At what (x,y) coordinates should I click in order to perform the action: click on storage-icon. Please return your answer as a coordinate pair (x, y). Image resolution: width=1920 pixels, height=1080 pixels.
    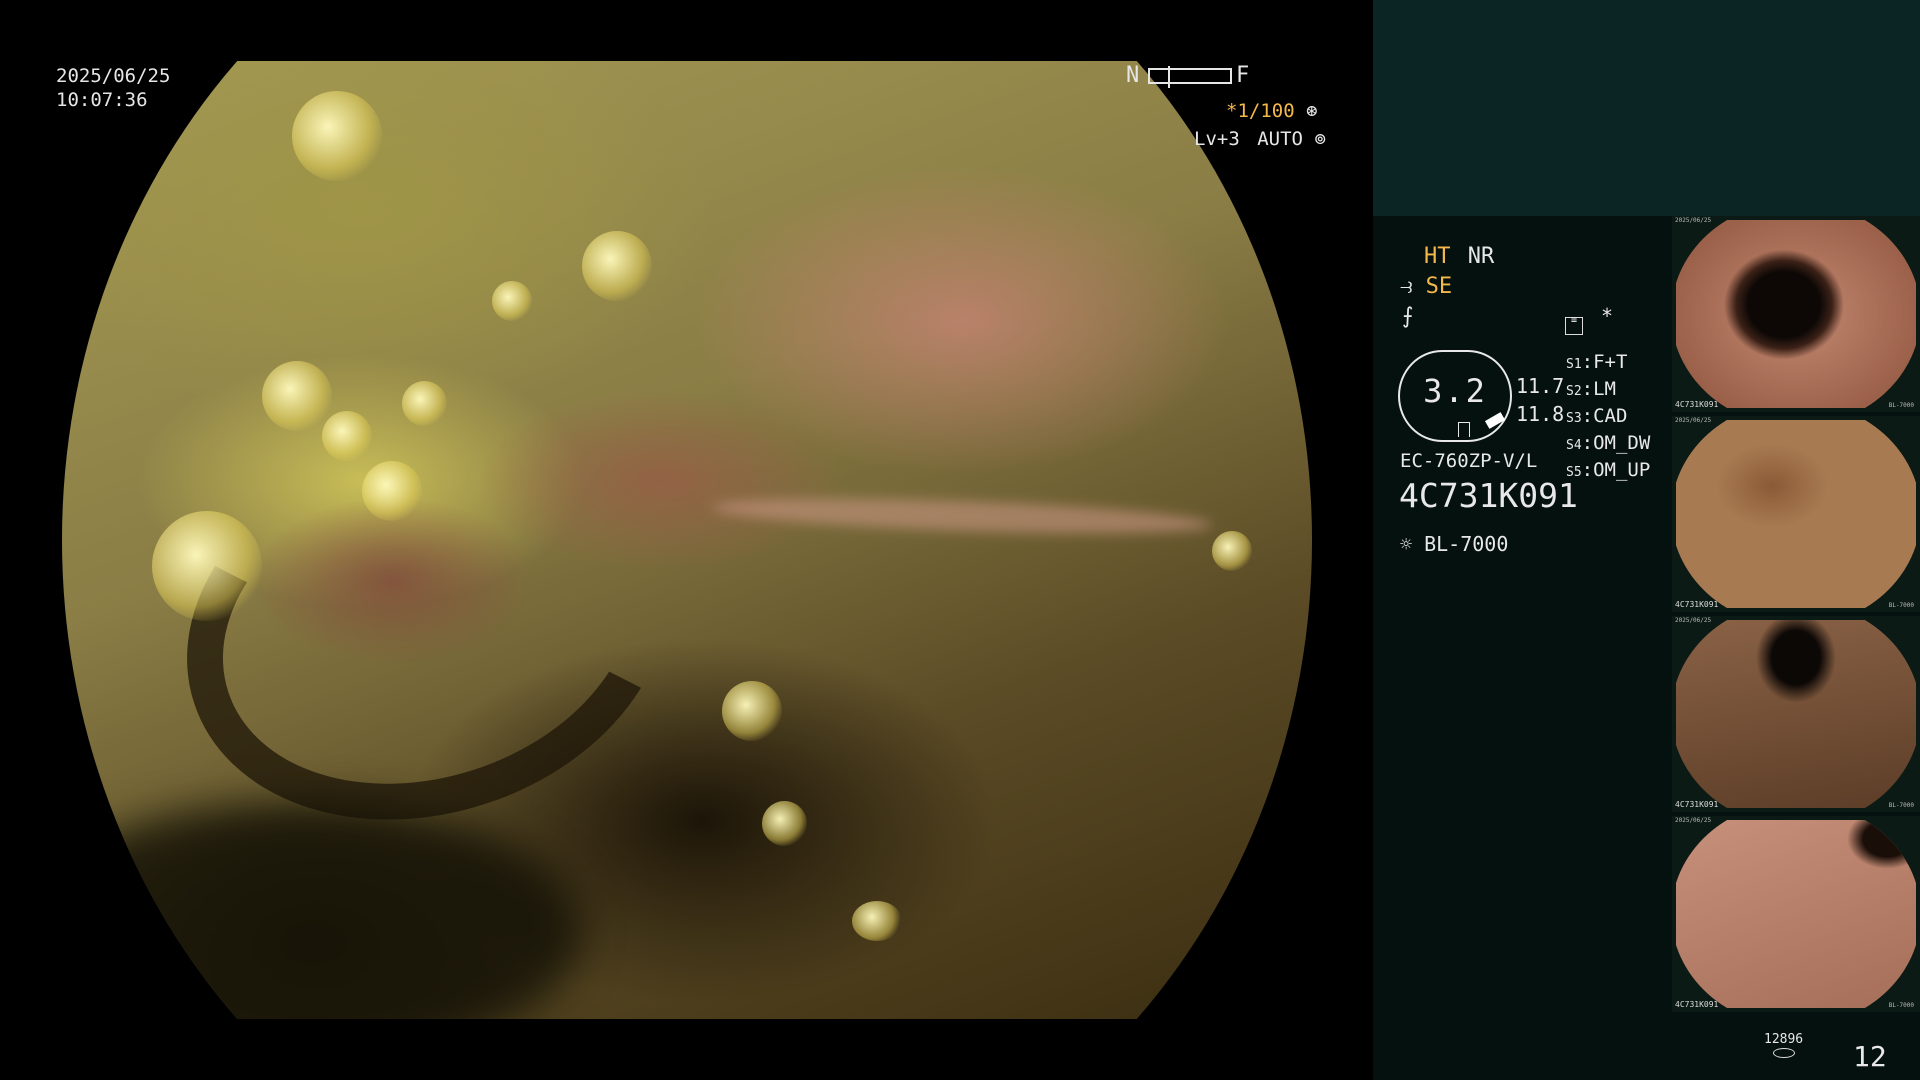
    Looking at the image, I should click on (1783, 1053).